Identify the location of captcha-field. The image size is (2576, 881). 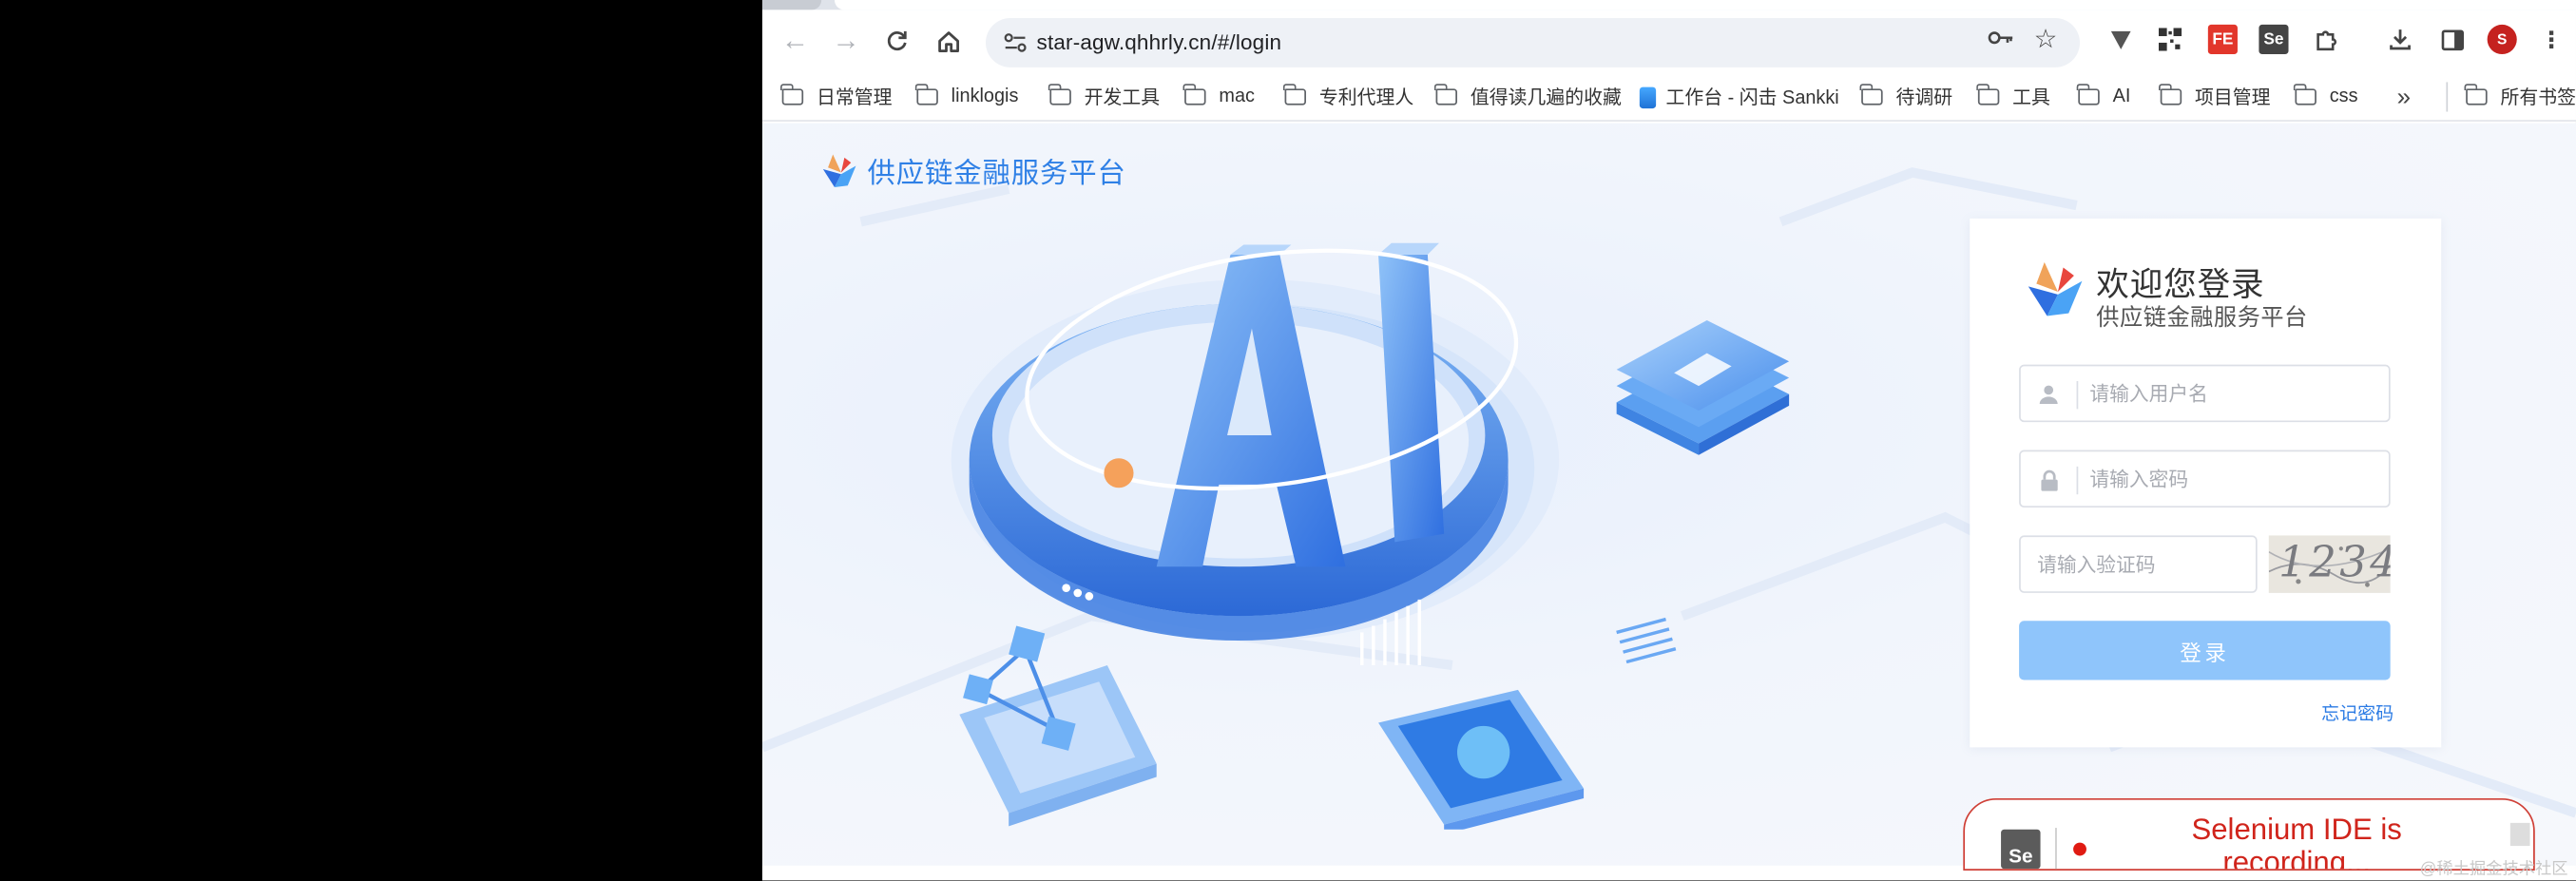
(2138, 564).